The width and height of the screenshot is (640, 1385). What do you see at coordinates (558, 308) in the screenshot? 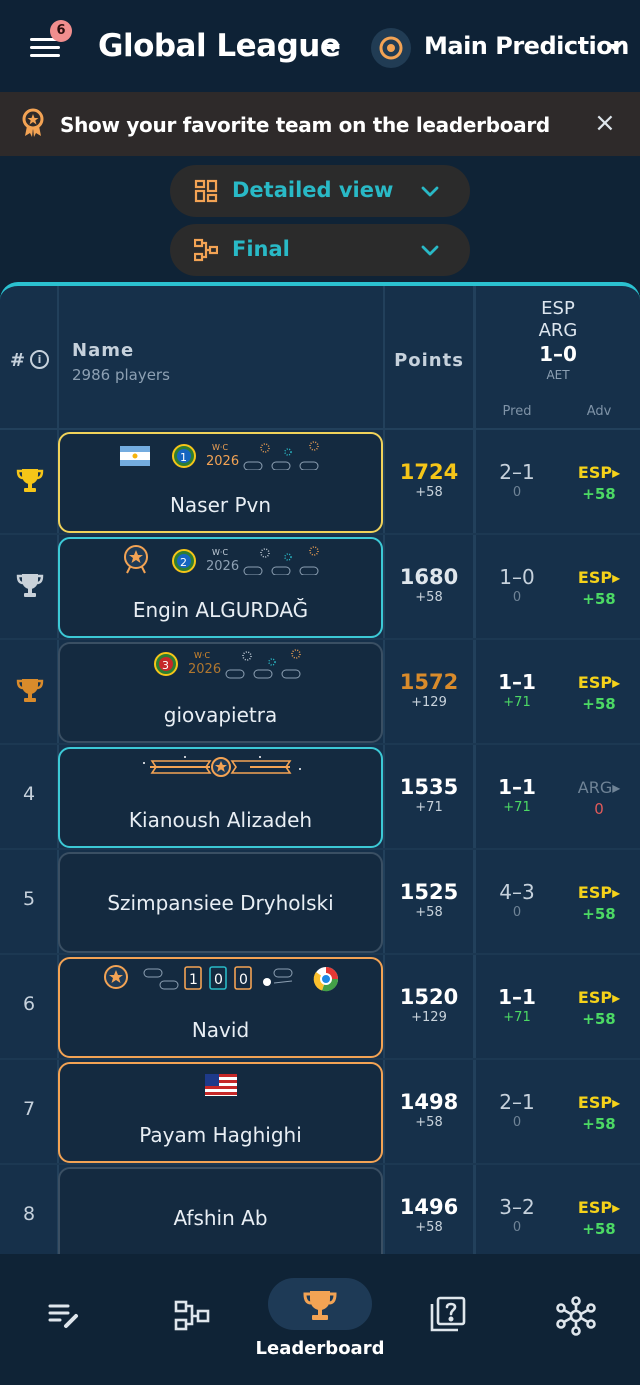
I see `match-team1: ESP` at bounding box center [558, 308].